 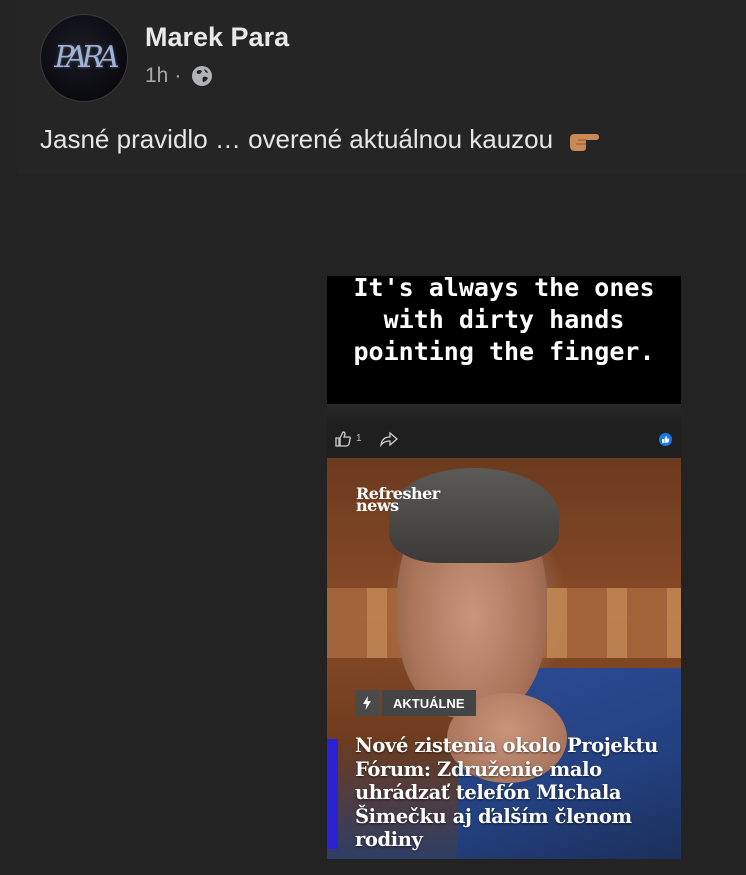 What do you see at coordinates (429, 703) in the screenshot?
I see `category-tag-label: AKTUÁLNE` at bounding box center [429, 703].